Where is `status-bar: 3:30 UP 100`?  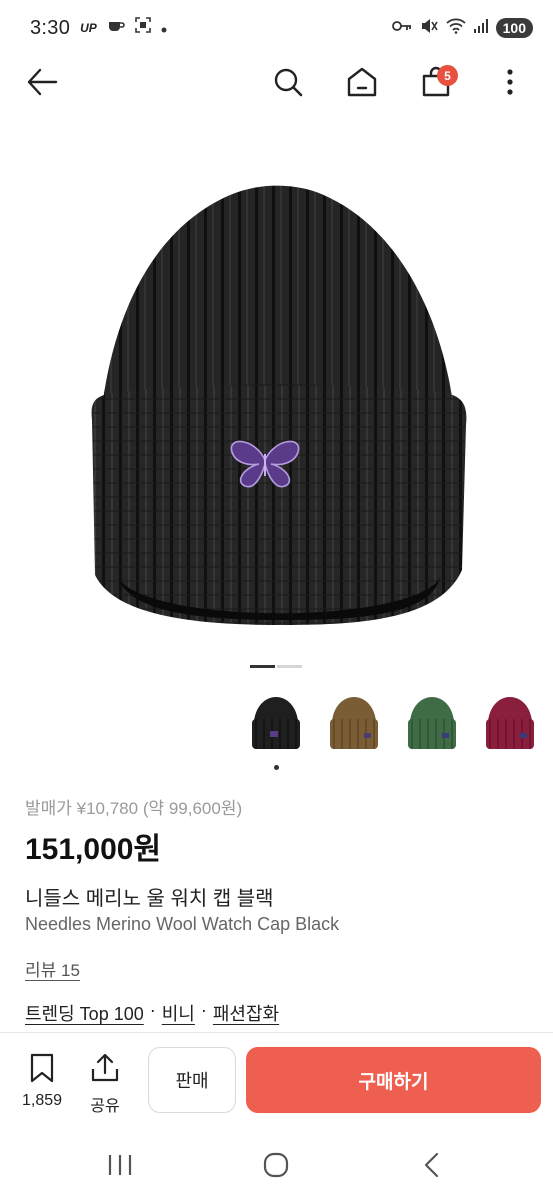 status-bar: 3:30 UP 100 is located at coordinates (276, 28).